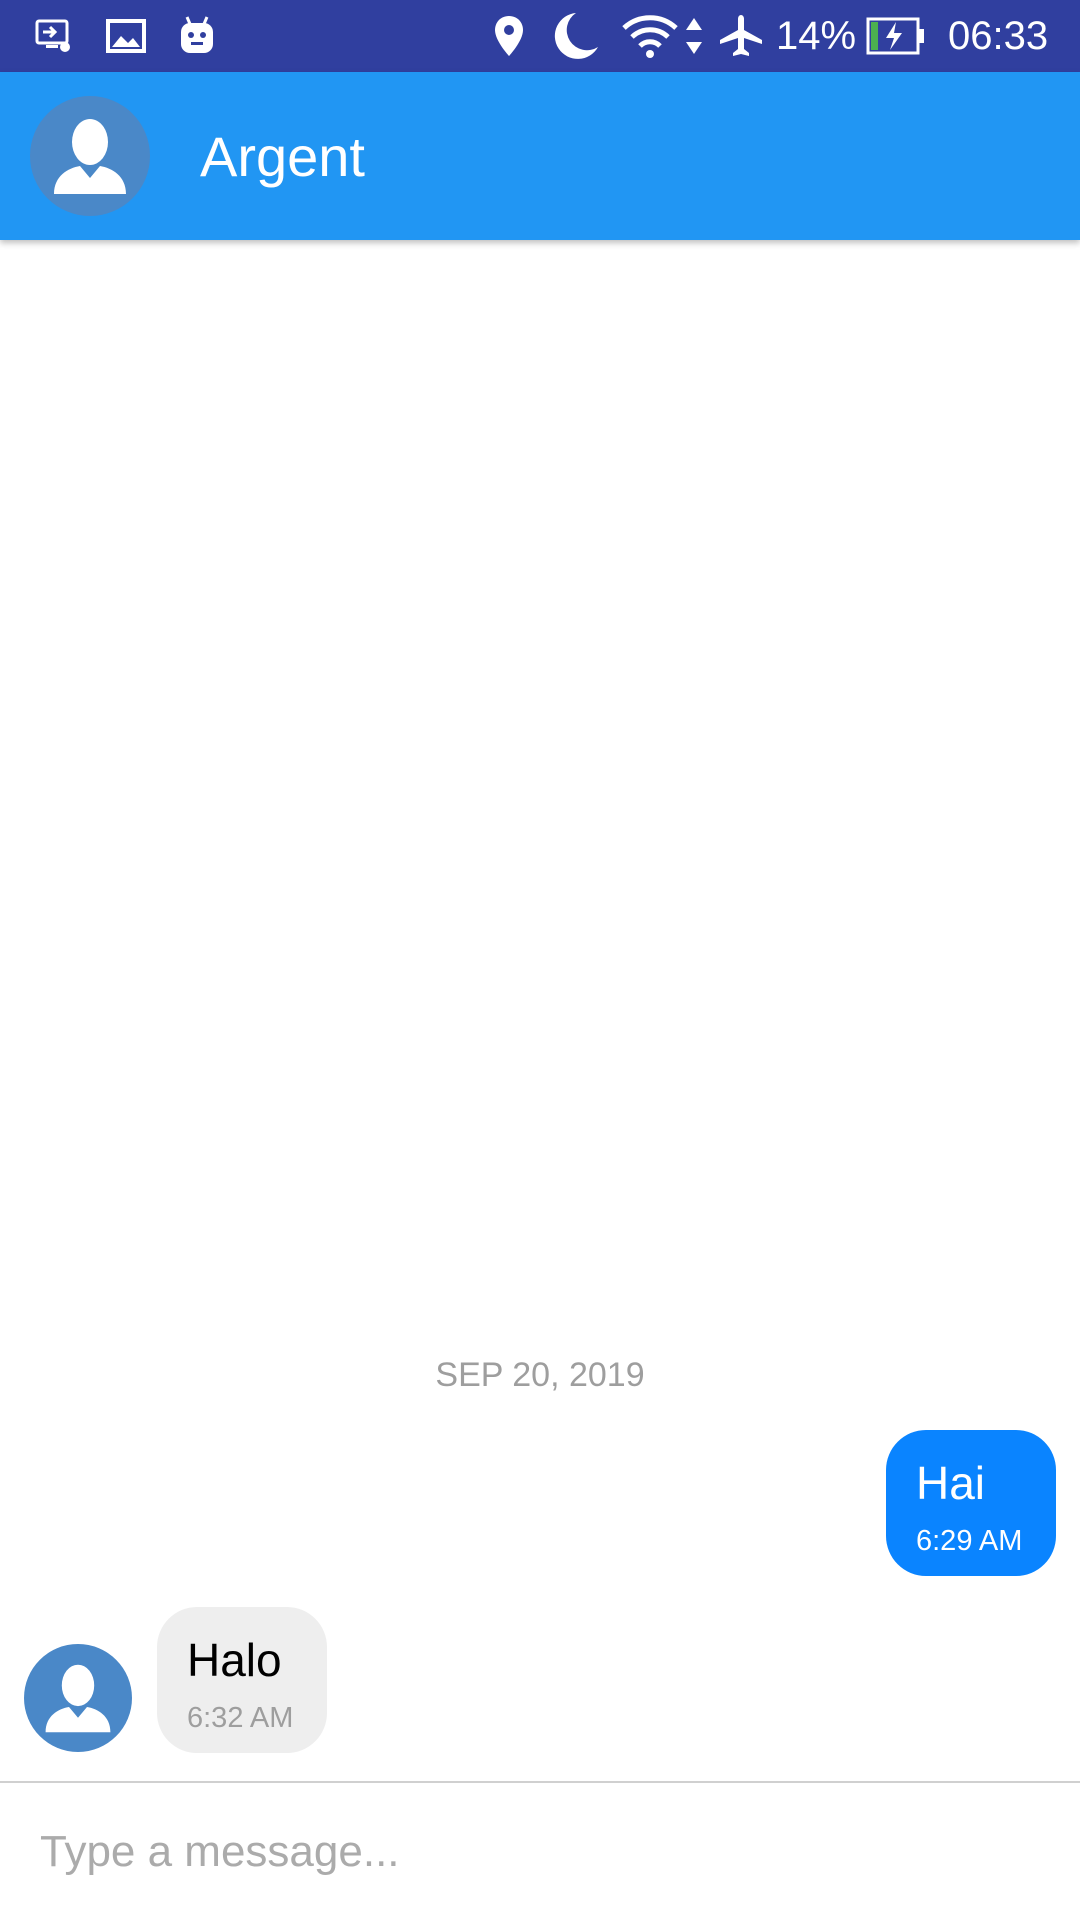  Describe the element at coordinates (540, 156) in the screenshot. I see `chat-header: Argent` at that location.